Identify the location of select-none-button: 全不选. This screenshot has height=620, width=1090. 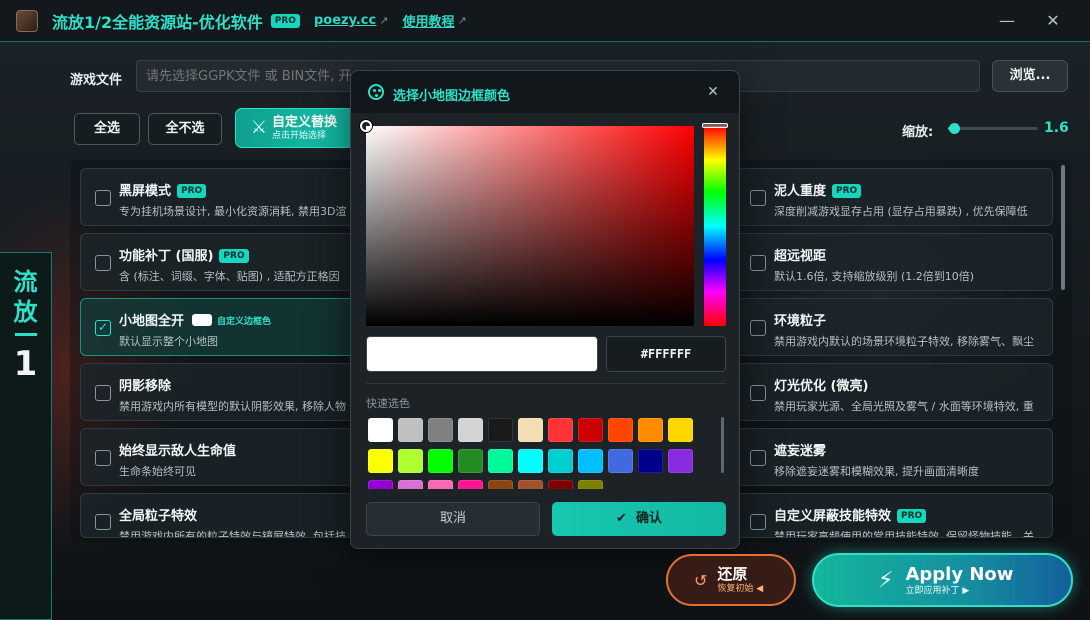
(185, 129).